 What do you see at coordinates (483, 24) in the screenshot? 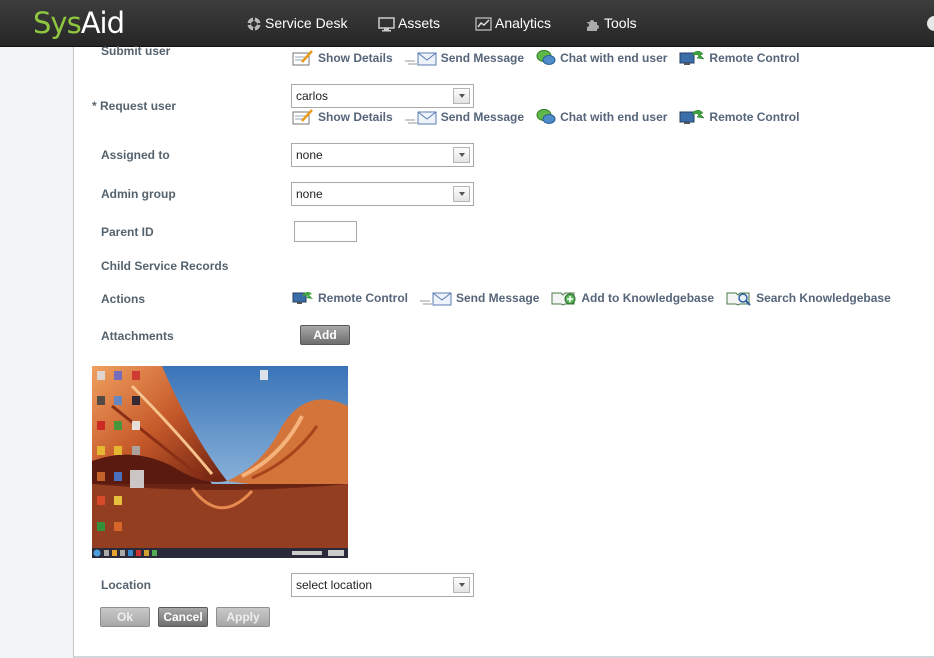
I see `chart-icon` at bounding box center [483, 24].